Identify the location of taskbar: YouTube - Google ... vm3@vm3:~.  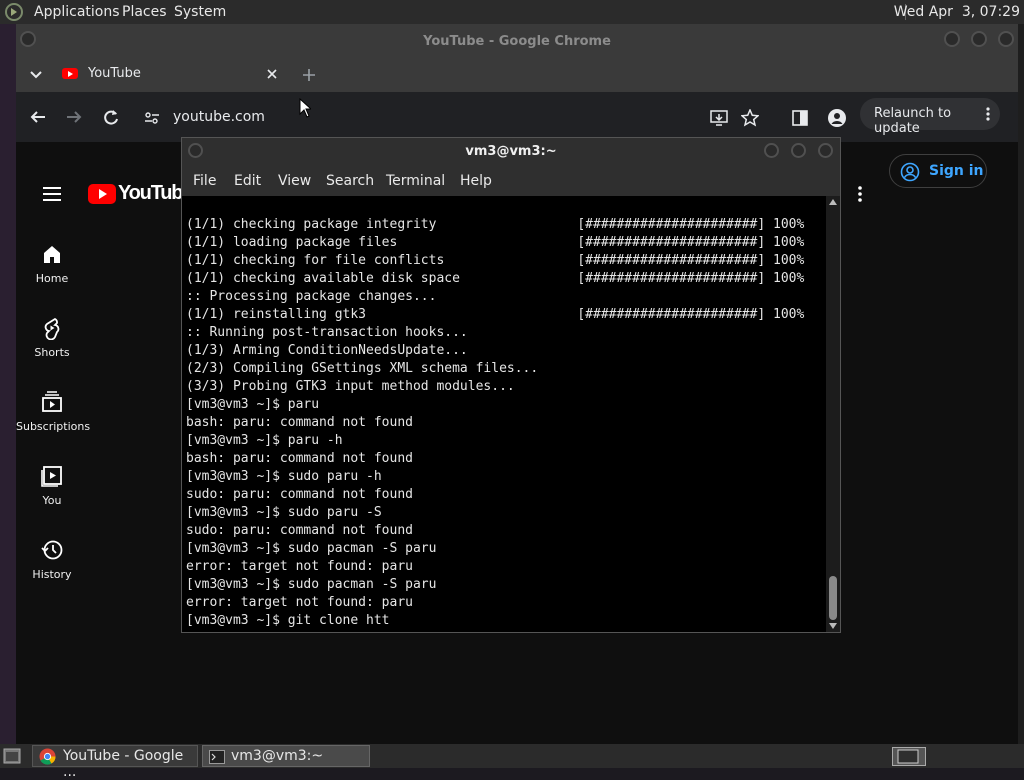
(512, 762).